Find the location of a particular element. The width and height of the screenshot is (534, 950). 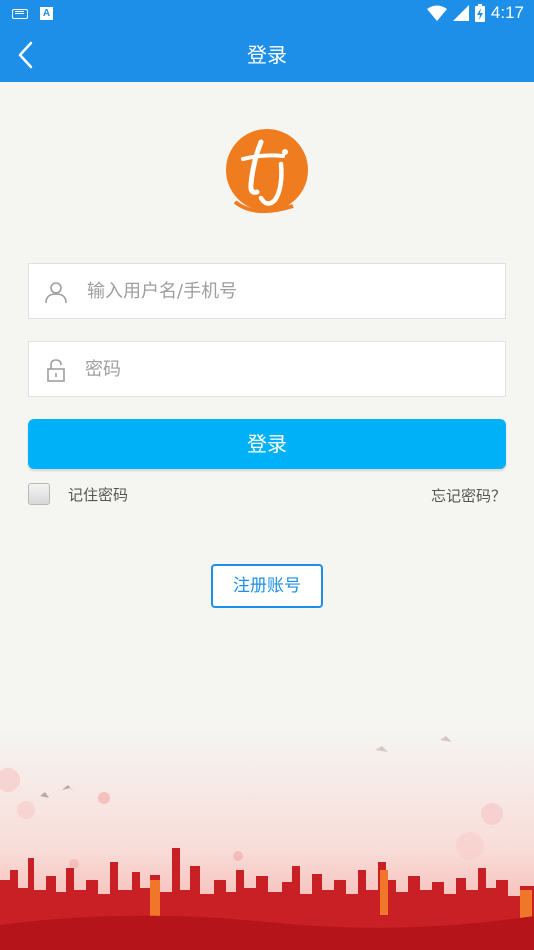

status-bar: A 4:17 is located at coordinates (267, 14).